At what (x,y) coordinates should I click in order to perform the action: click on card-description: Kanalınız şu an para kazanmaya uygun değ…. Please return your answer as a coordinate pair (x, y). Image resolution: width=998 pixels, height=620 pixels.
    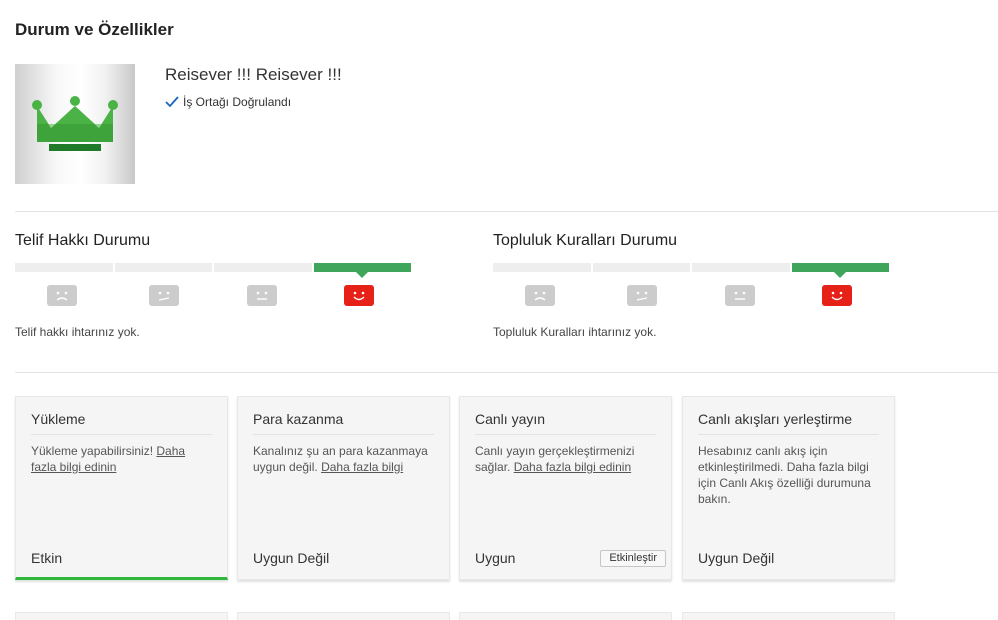
    Looking at the image, I should click on (343, 459).